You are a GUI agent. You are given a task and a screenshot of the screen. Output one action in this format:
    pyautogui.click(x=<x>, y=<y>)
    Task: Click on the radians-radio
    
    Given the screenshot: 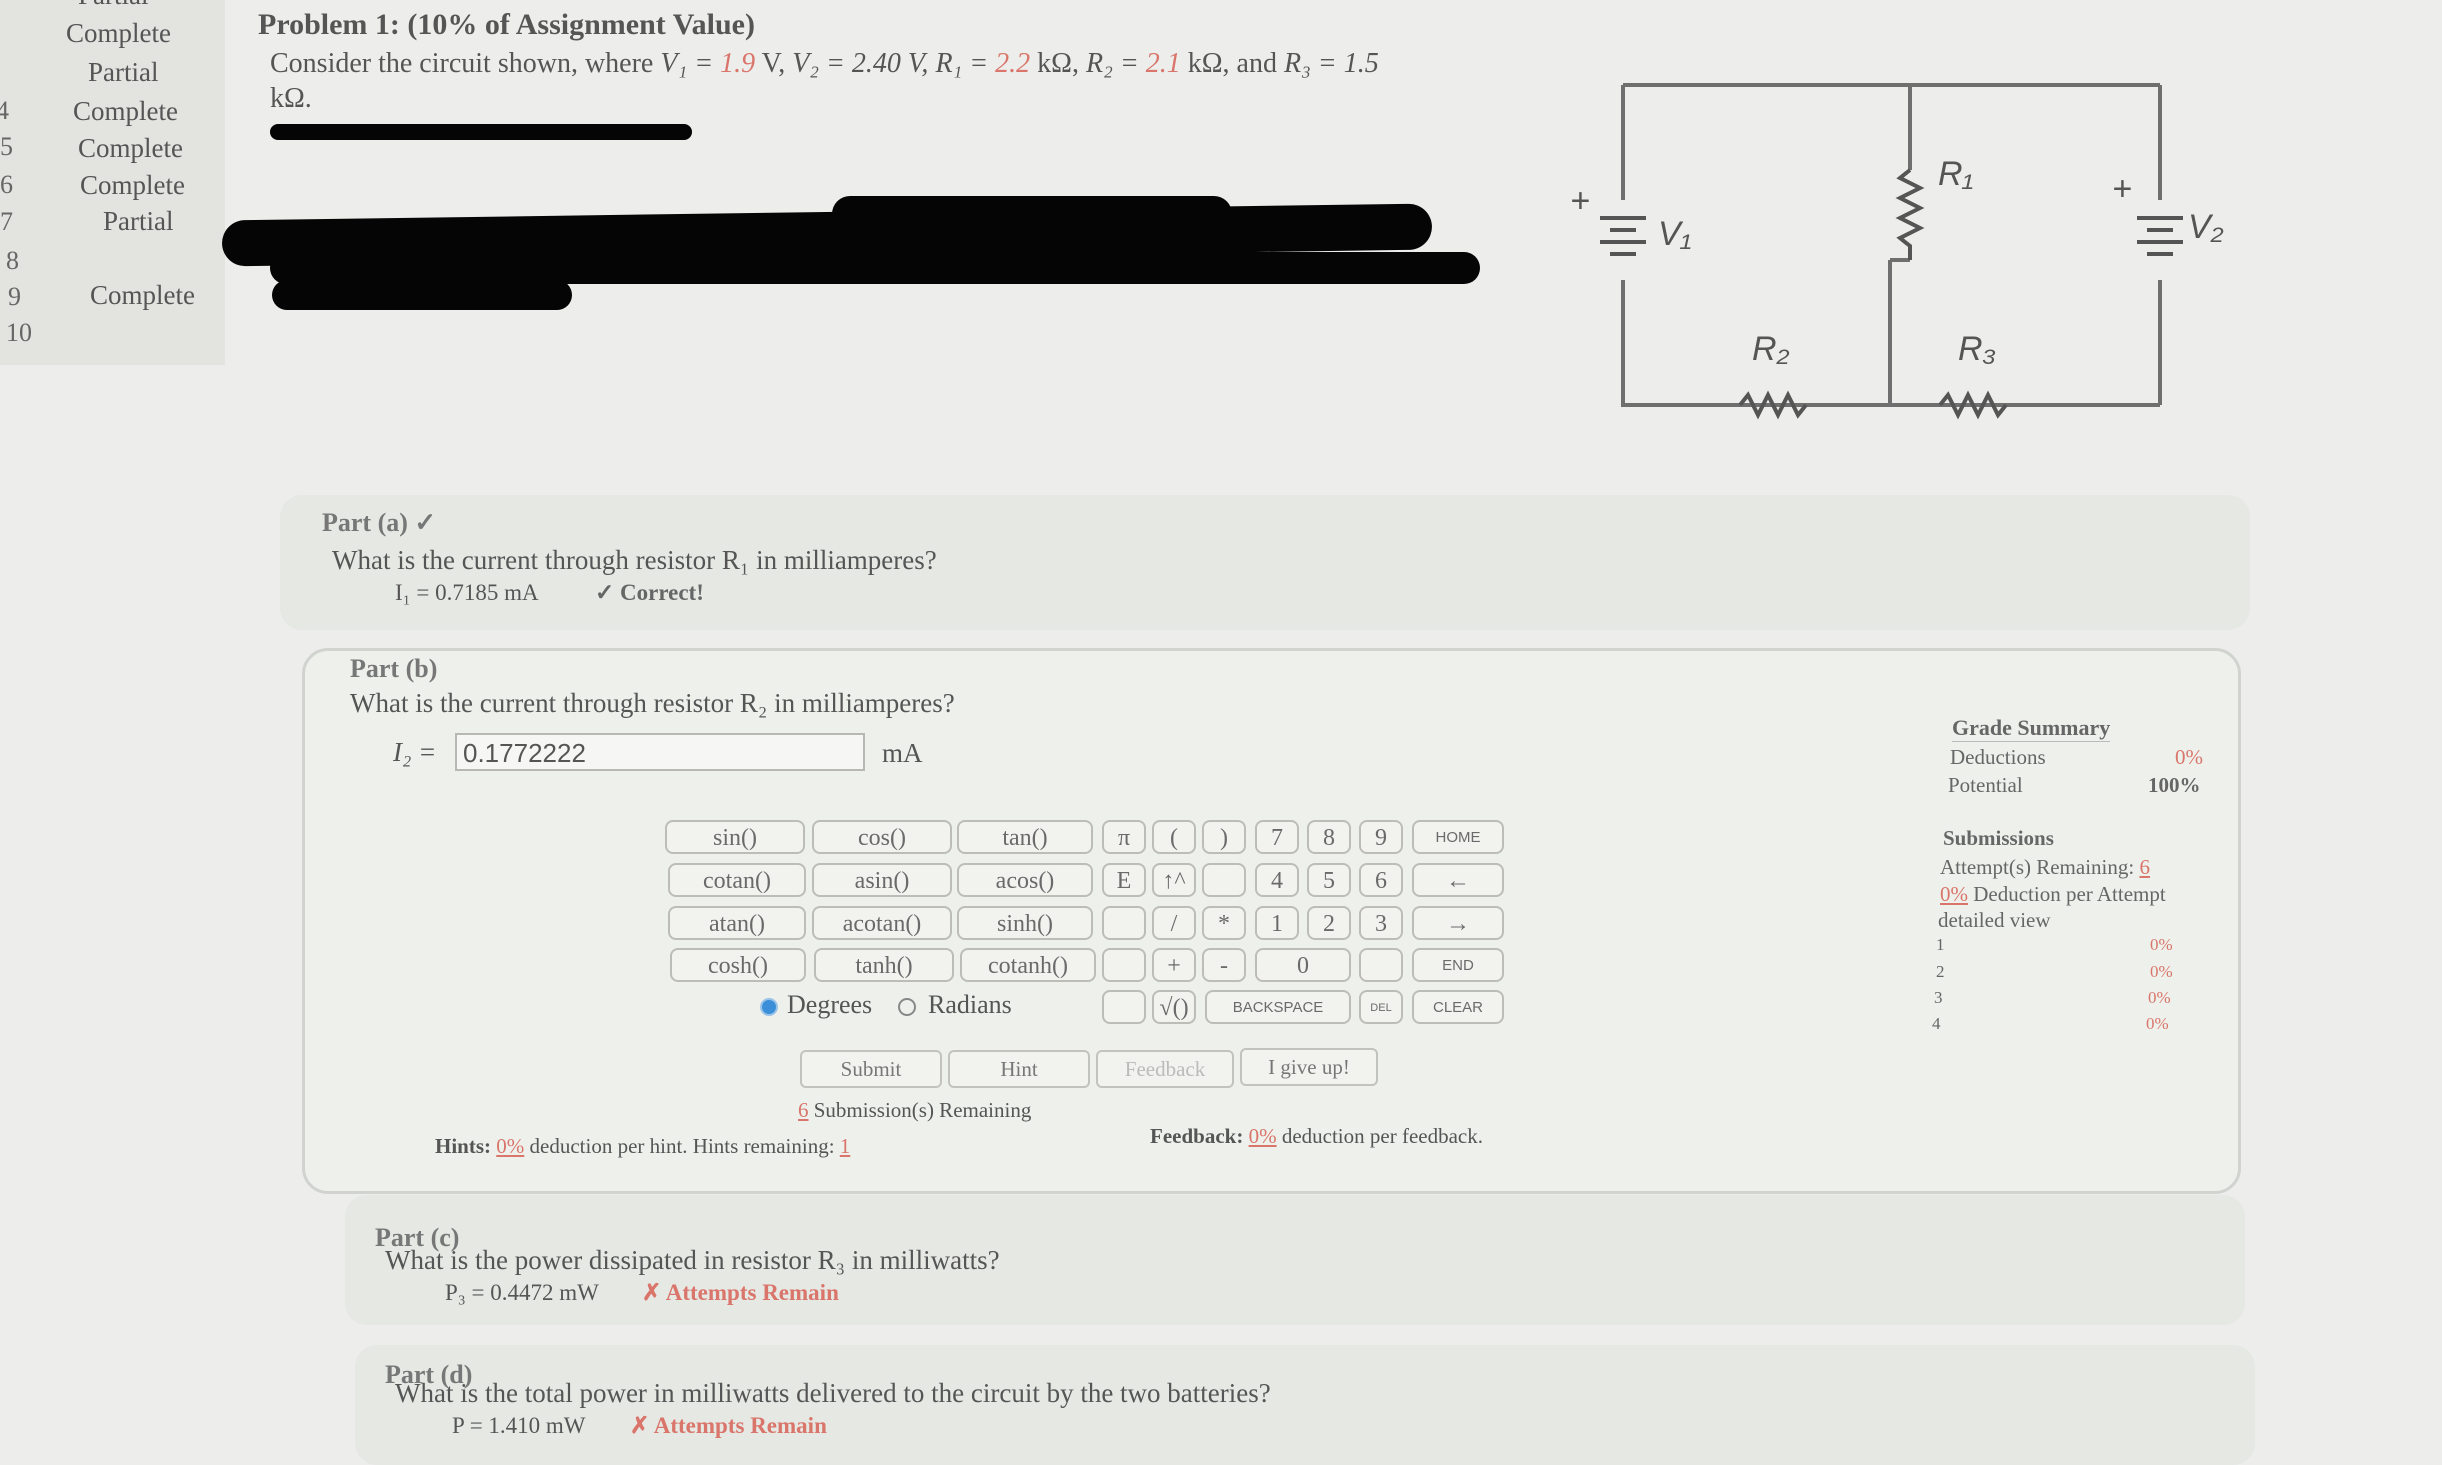 What is the action you would take?
    pyautogui.click(x=907, y=1007)
    